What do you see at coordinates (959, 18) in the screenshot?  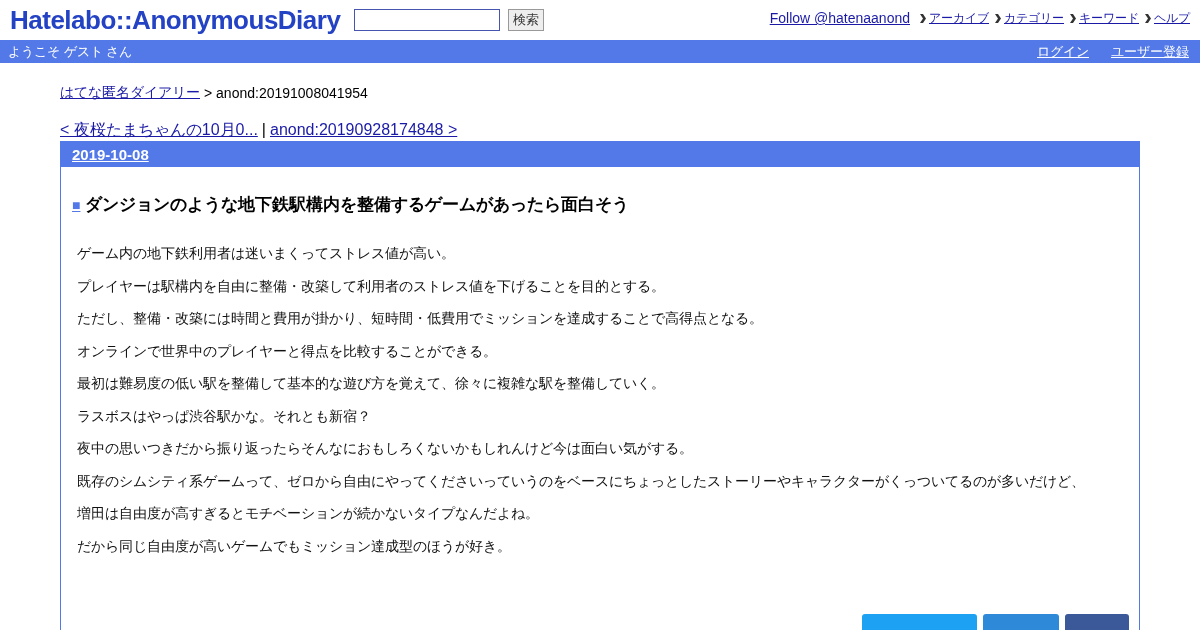 I see `nav-link: アーカイブ` at bounding box center [959, 18].